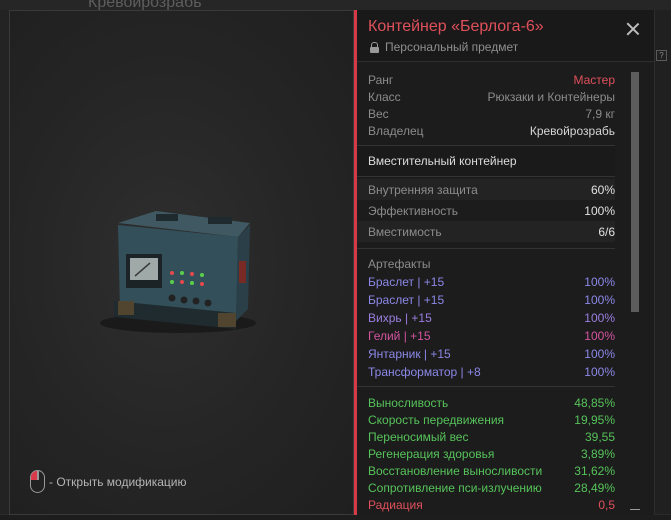 The height and width of the screenshot is (520, 671). I want to click on effect-value: 3,89%, so click(597, 453).